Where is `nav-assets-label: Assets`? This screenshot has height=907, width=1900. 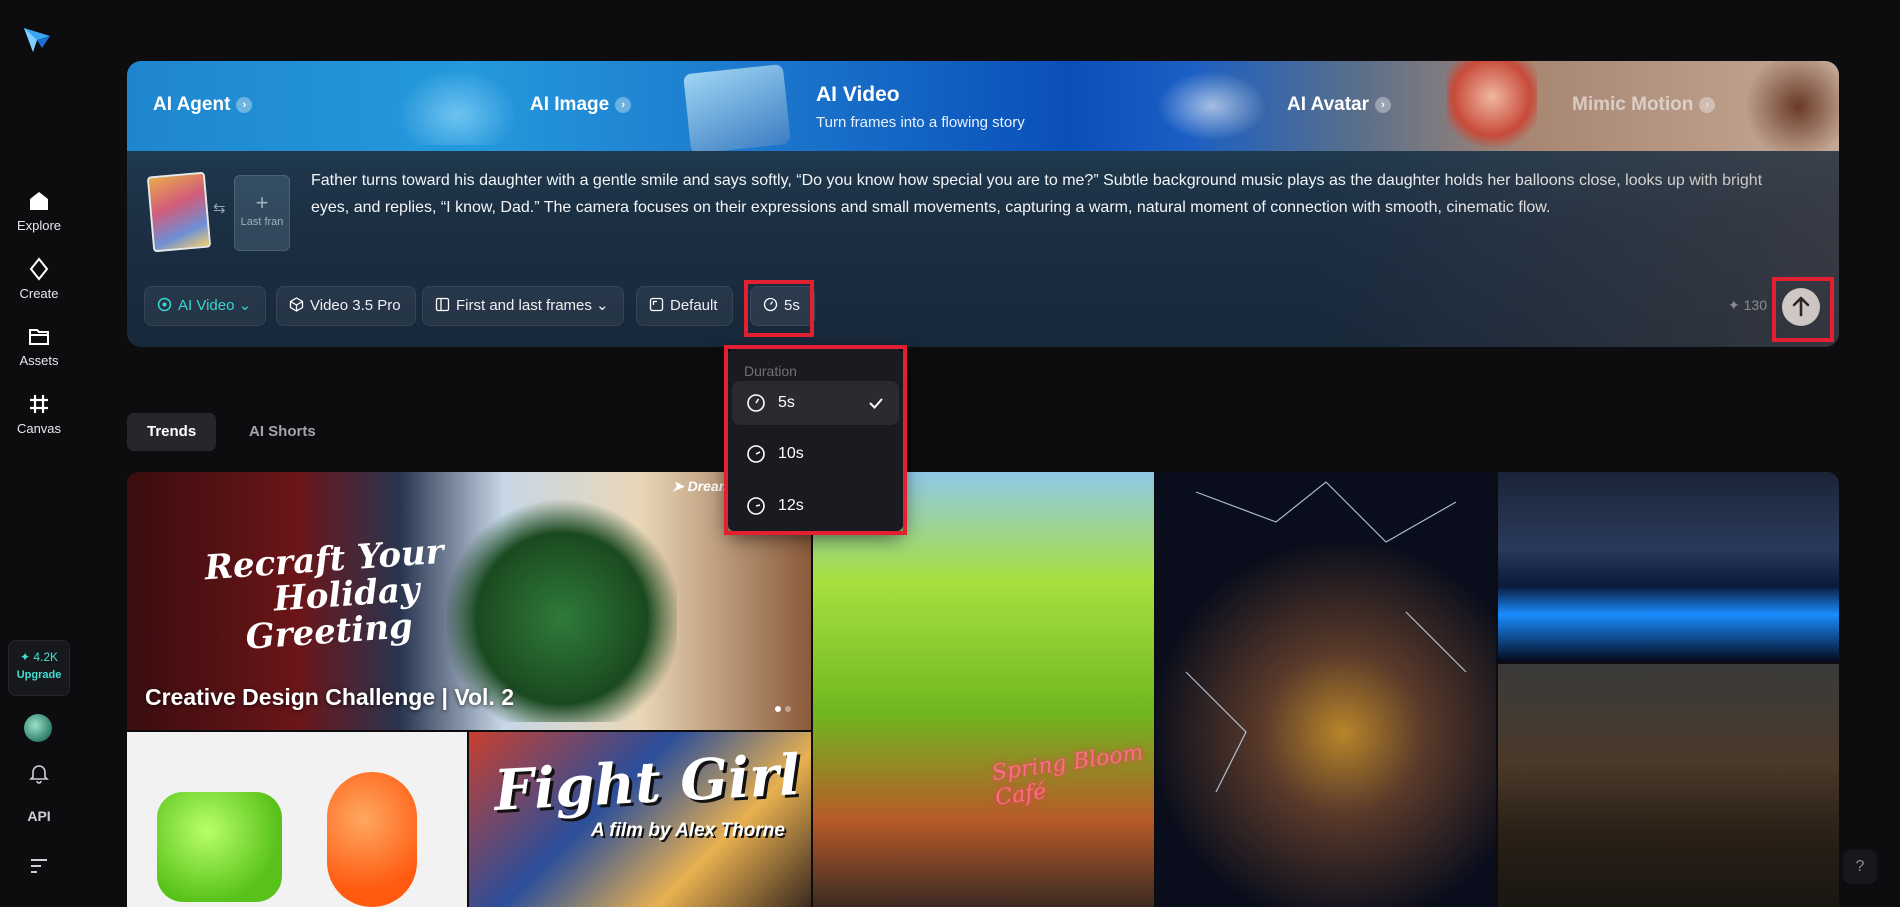 nav-assets-label: Assets is located at coordinates (39, 360).